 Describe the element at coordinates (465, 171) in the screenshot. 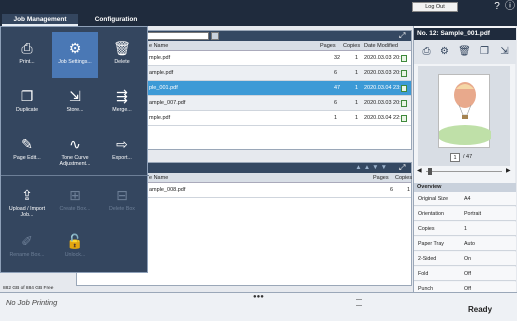

I see `page-slider: ◀ ▶` at that location.